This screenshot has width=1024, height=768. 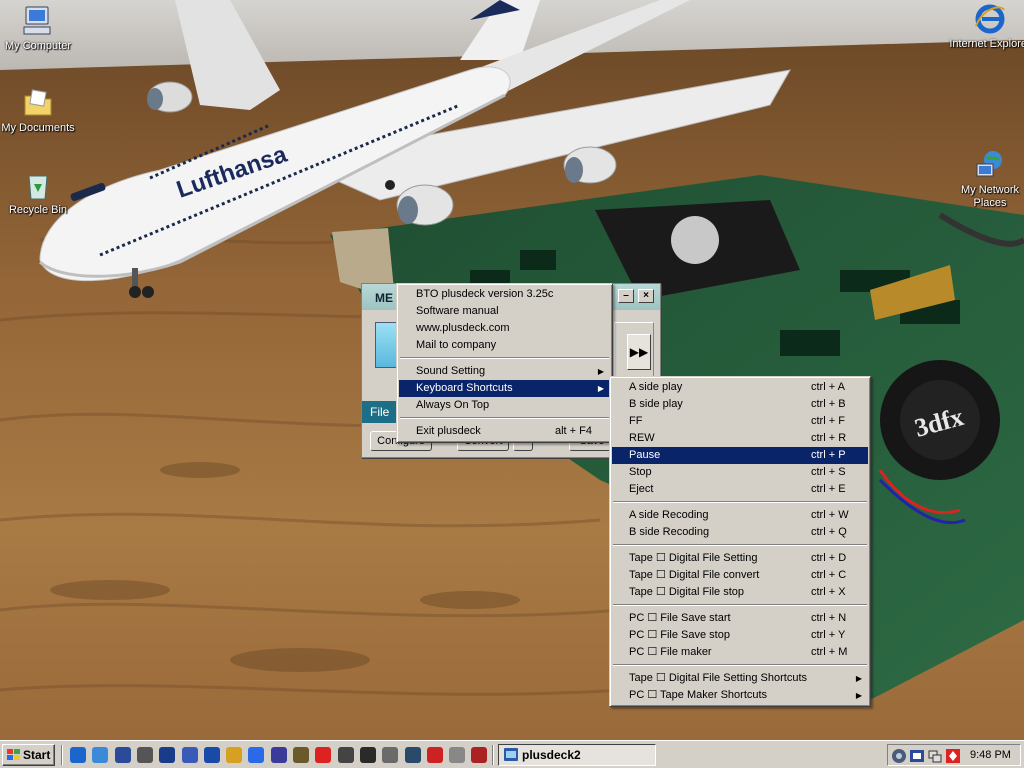 I want to click on close-icon: ×, so click(x=646, y=295).